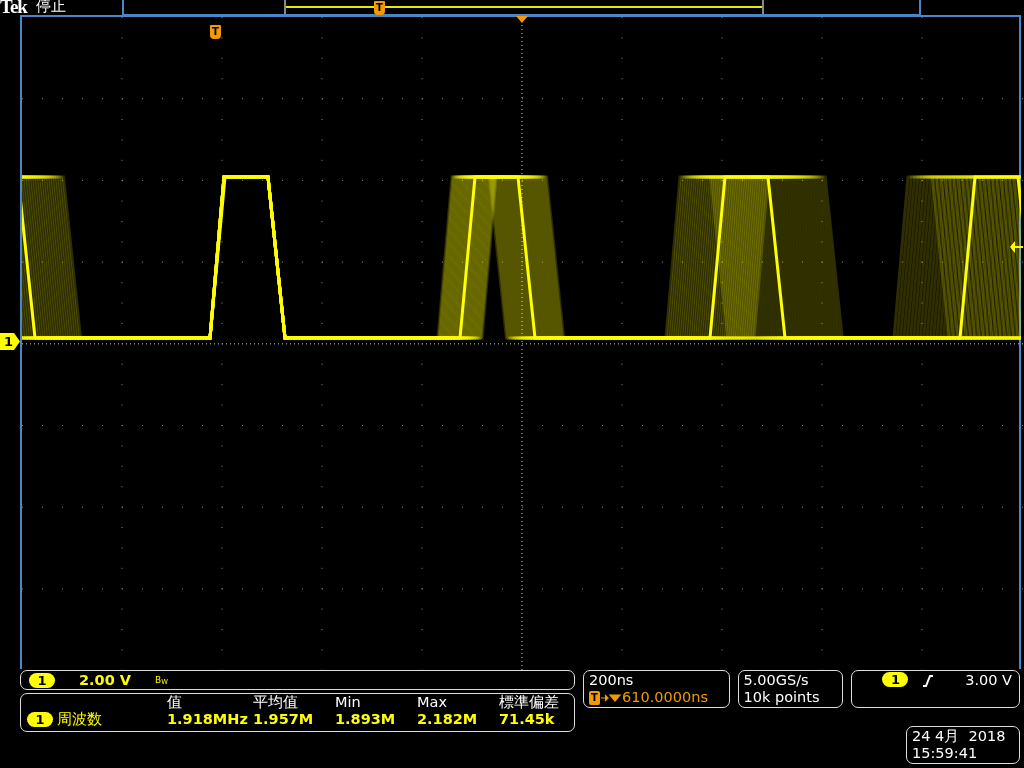 The height and width of the screenshot is (768, 1024). I want to click on horizontal-scale: 200ns, so click(612, 680).